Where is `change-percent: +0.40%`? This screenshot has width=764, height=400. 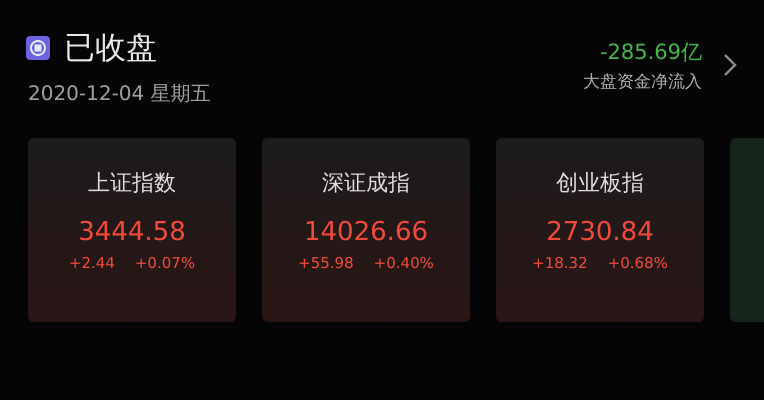 change-percent: +0.40% is located at coordinates (404, 263).